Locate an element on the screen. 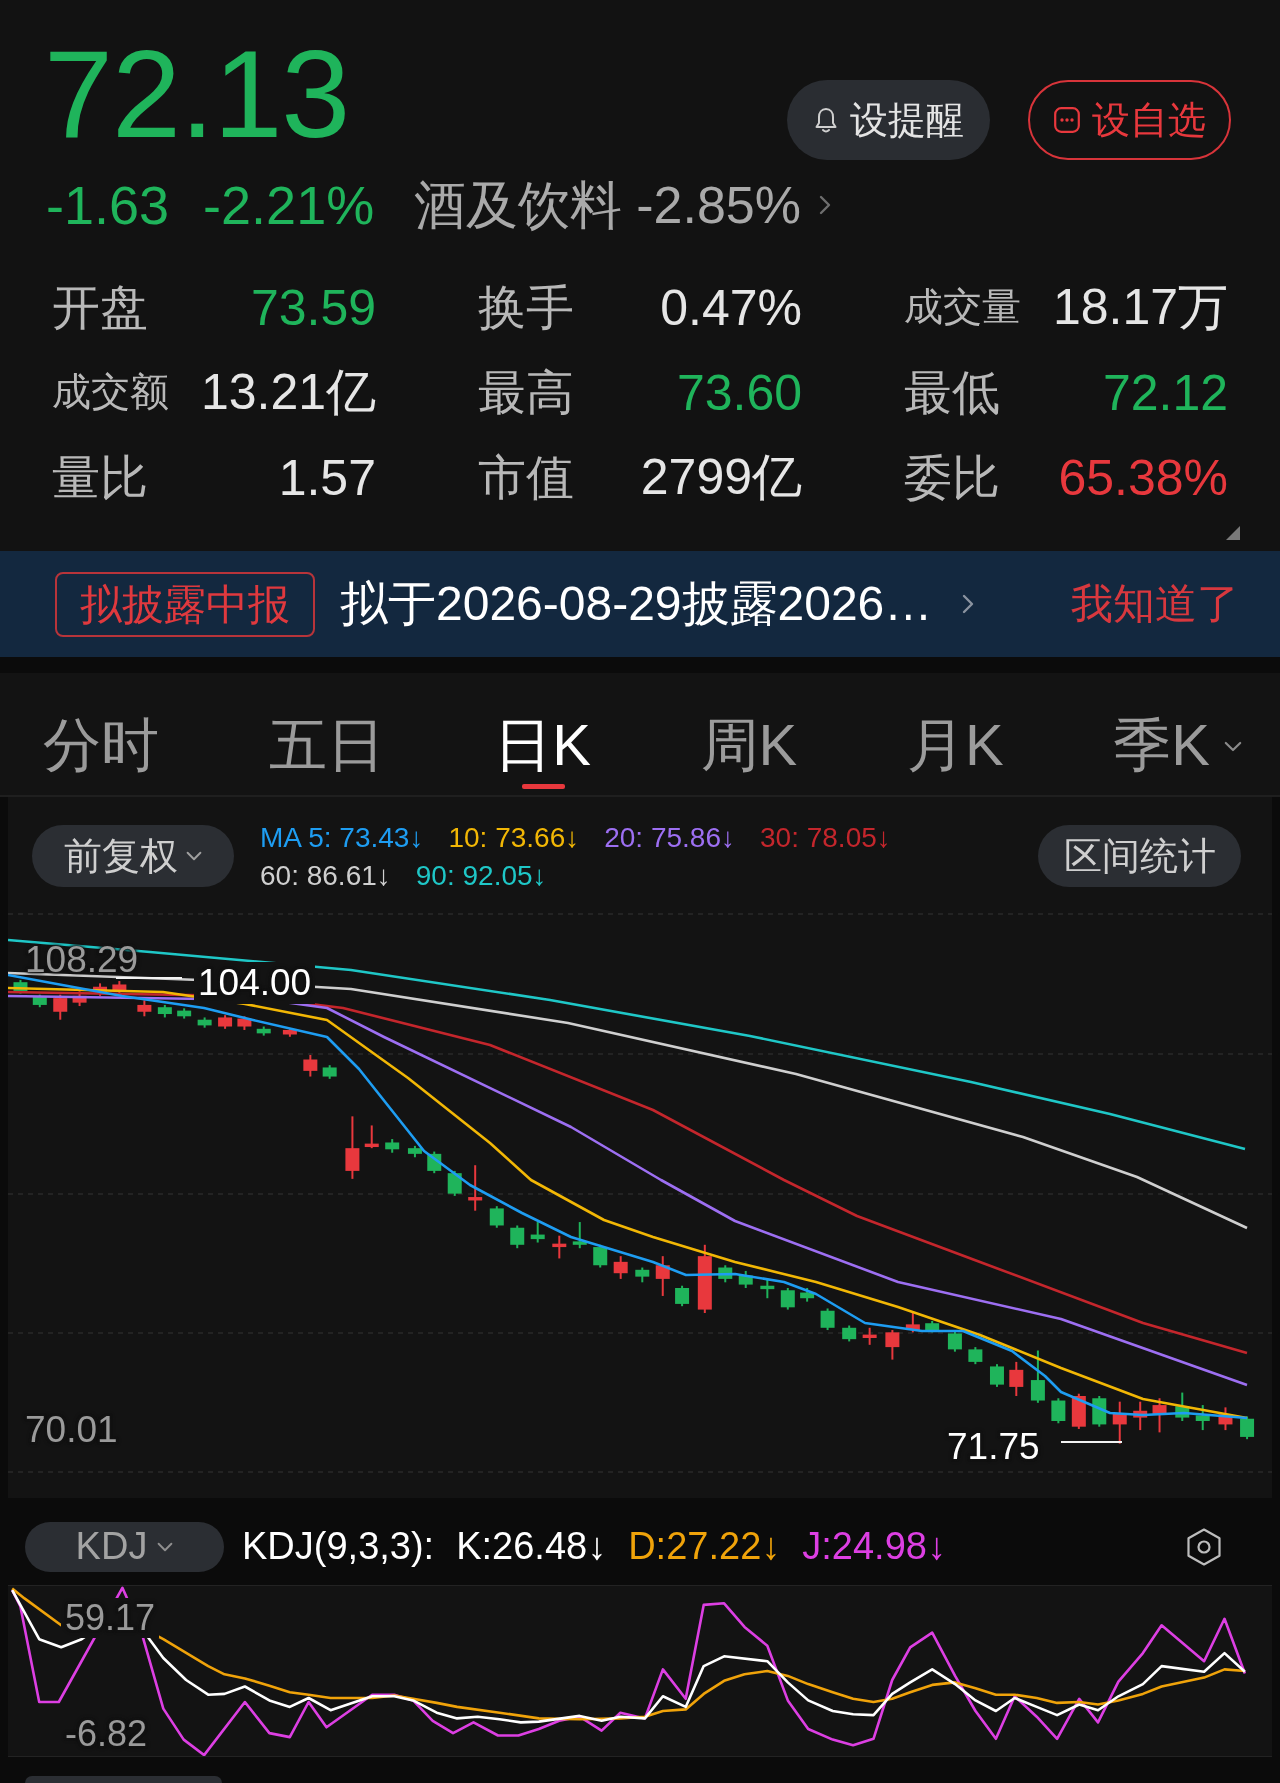 Image resolution: width=1280 pixels, height=1783 pixels. stat-value: 73.60 is located at coordinates (739, 392).